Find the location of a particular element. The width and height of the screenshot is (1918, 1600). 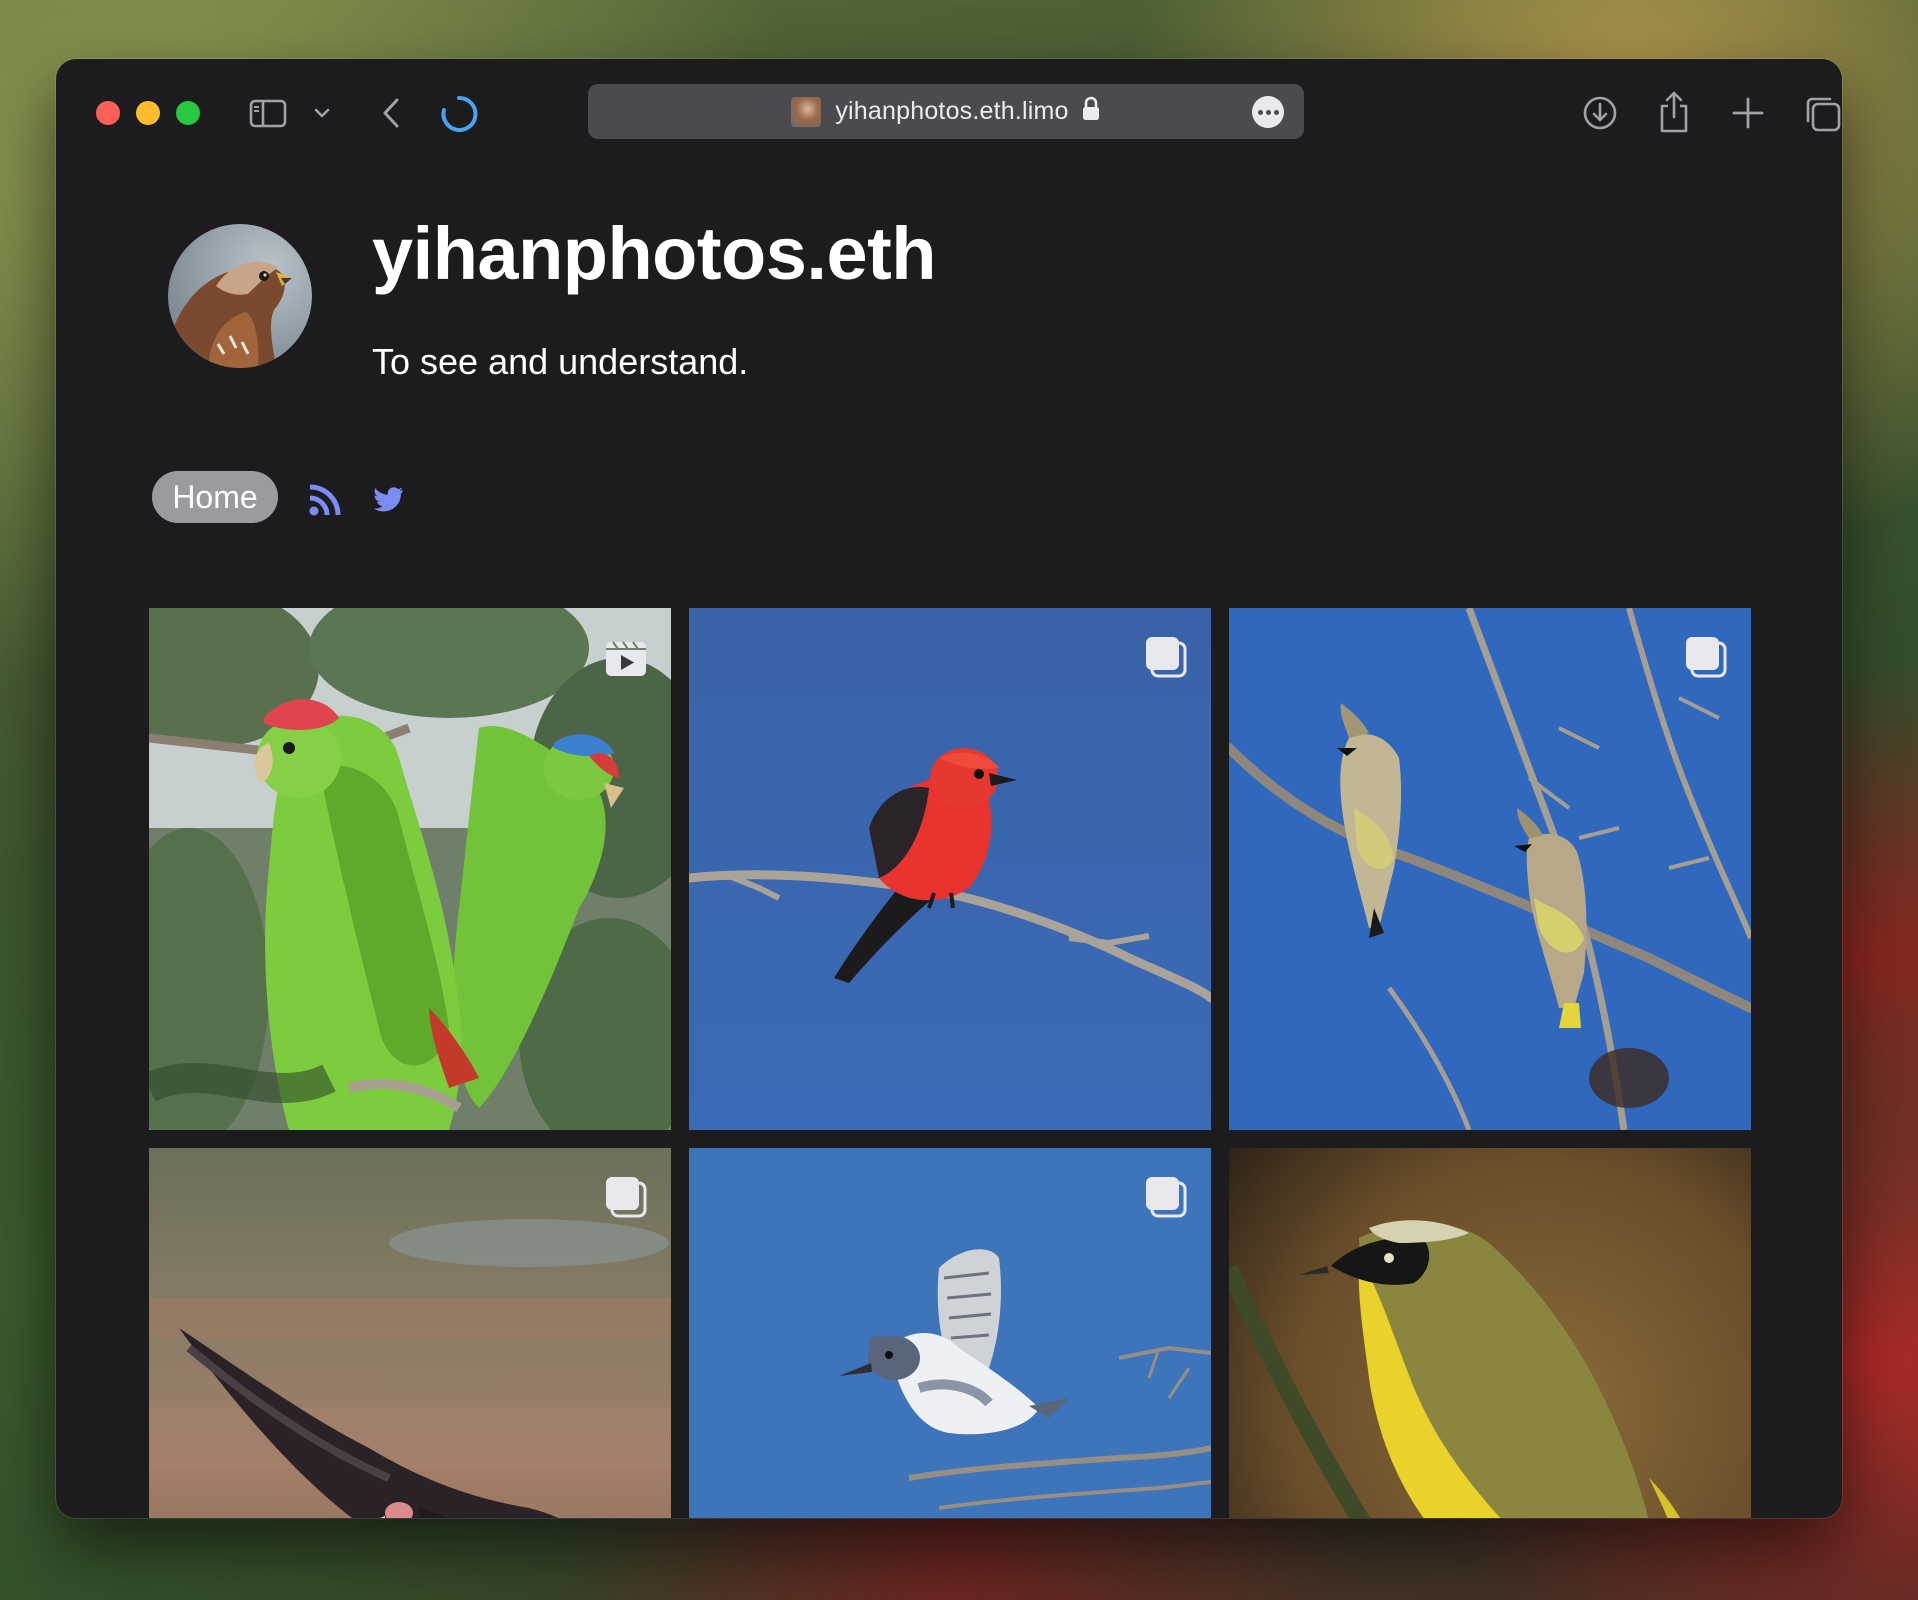

photo-belted-kingfisher is located at coordinates (950, 1333).